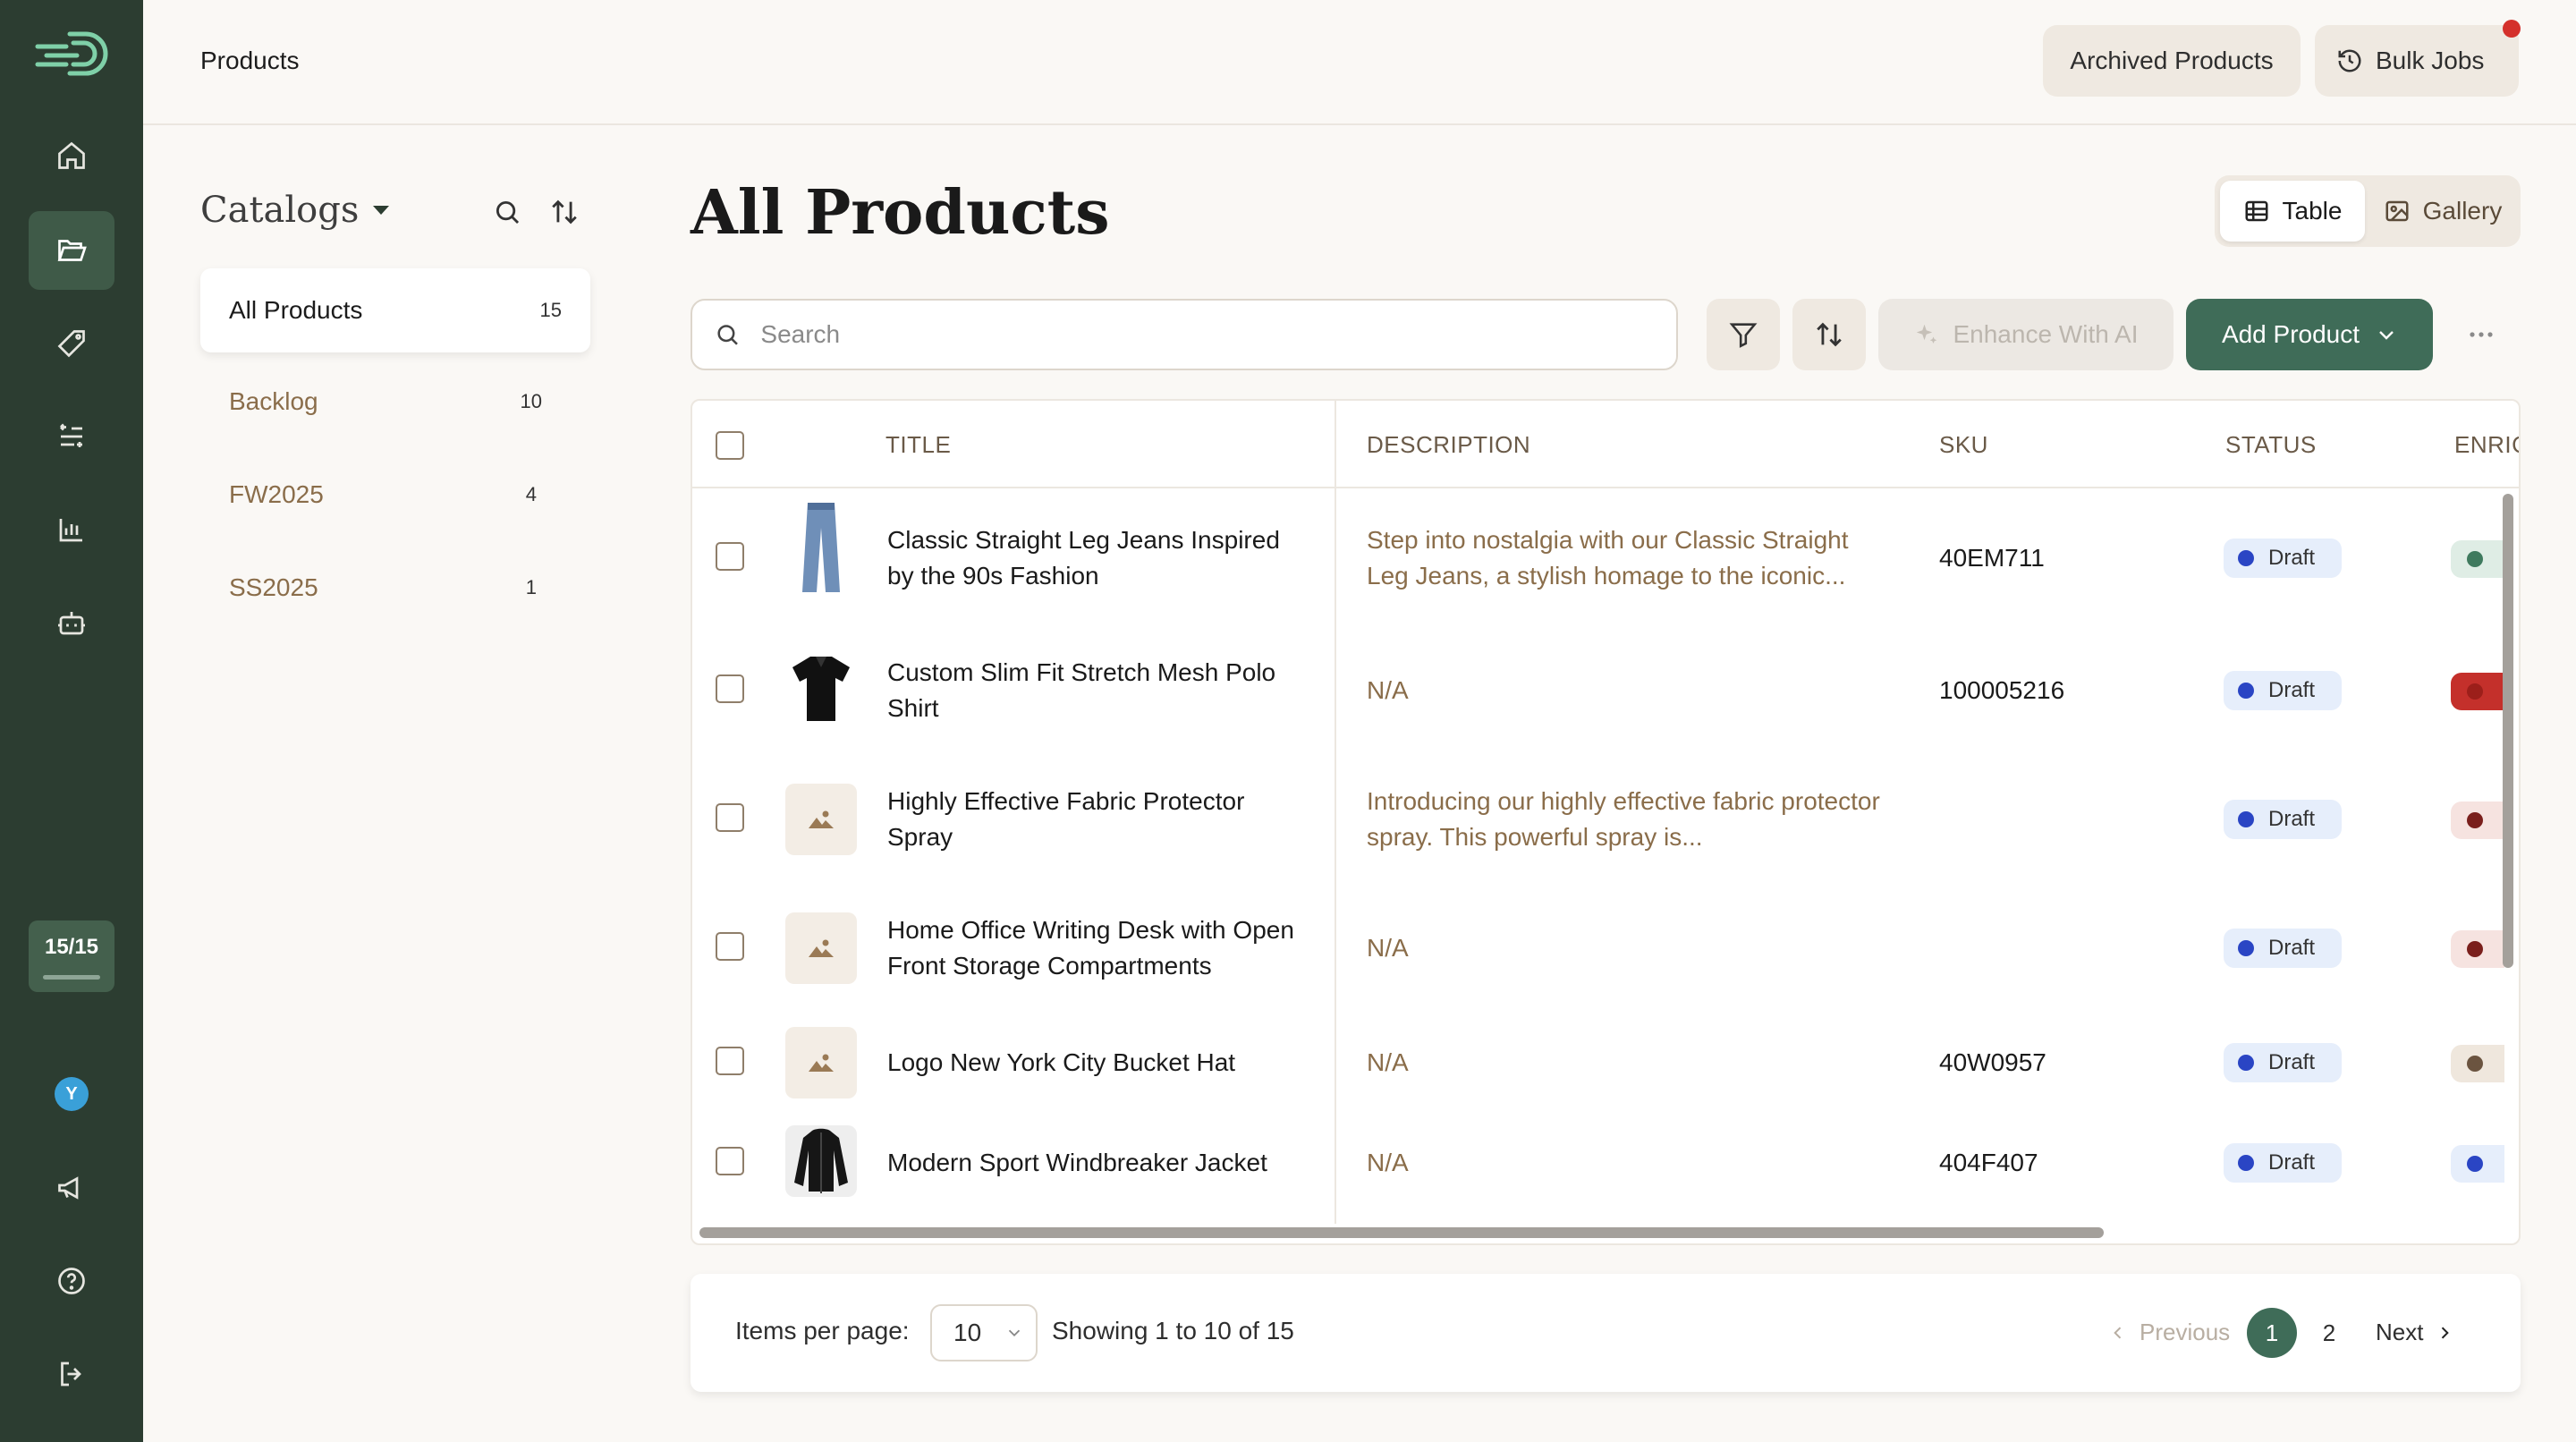 The height and width of the screenshot is (1442, 2576). Describe the element at coordinates (2272, 1333) in the screenshot. I see `page-button-1: 1` at that location.